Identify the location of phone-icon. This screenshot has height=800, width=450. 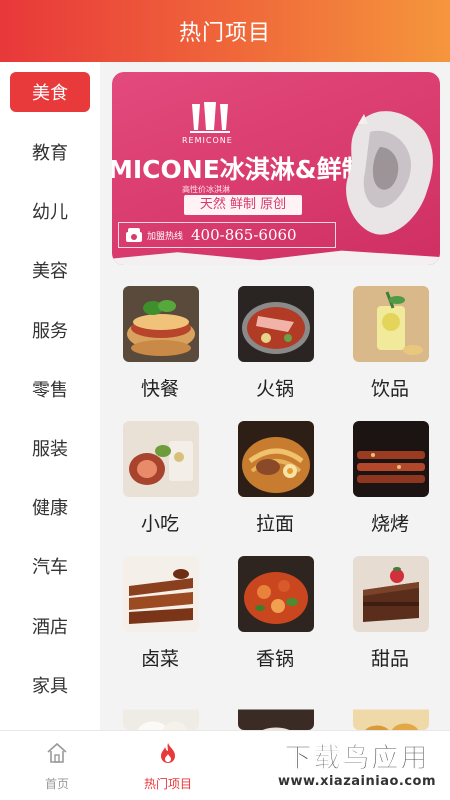
(134, 235).